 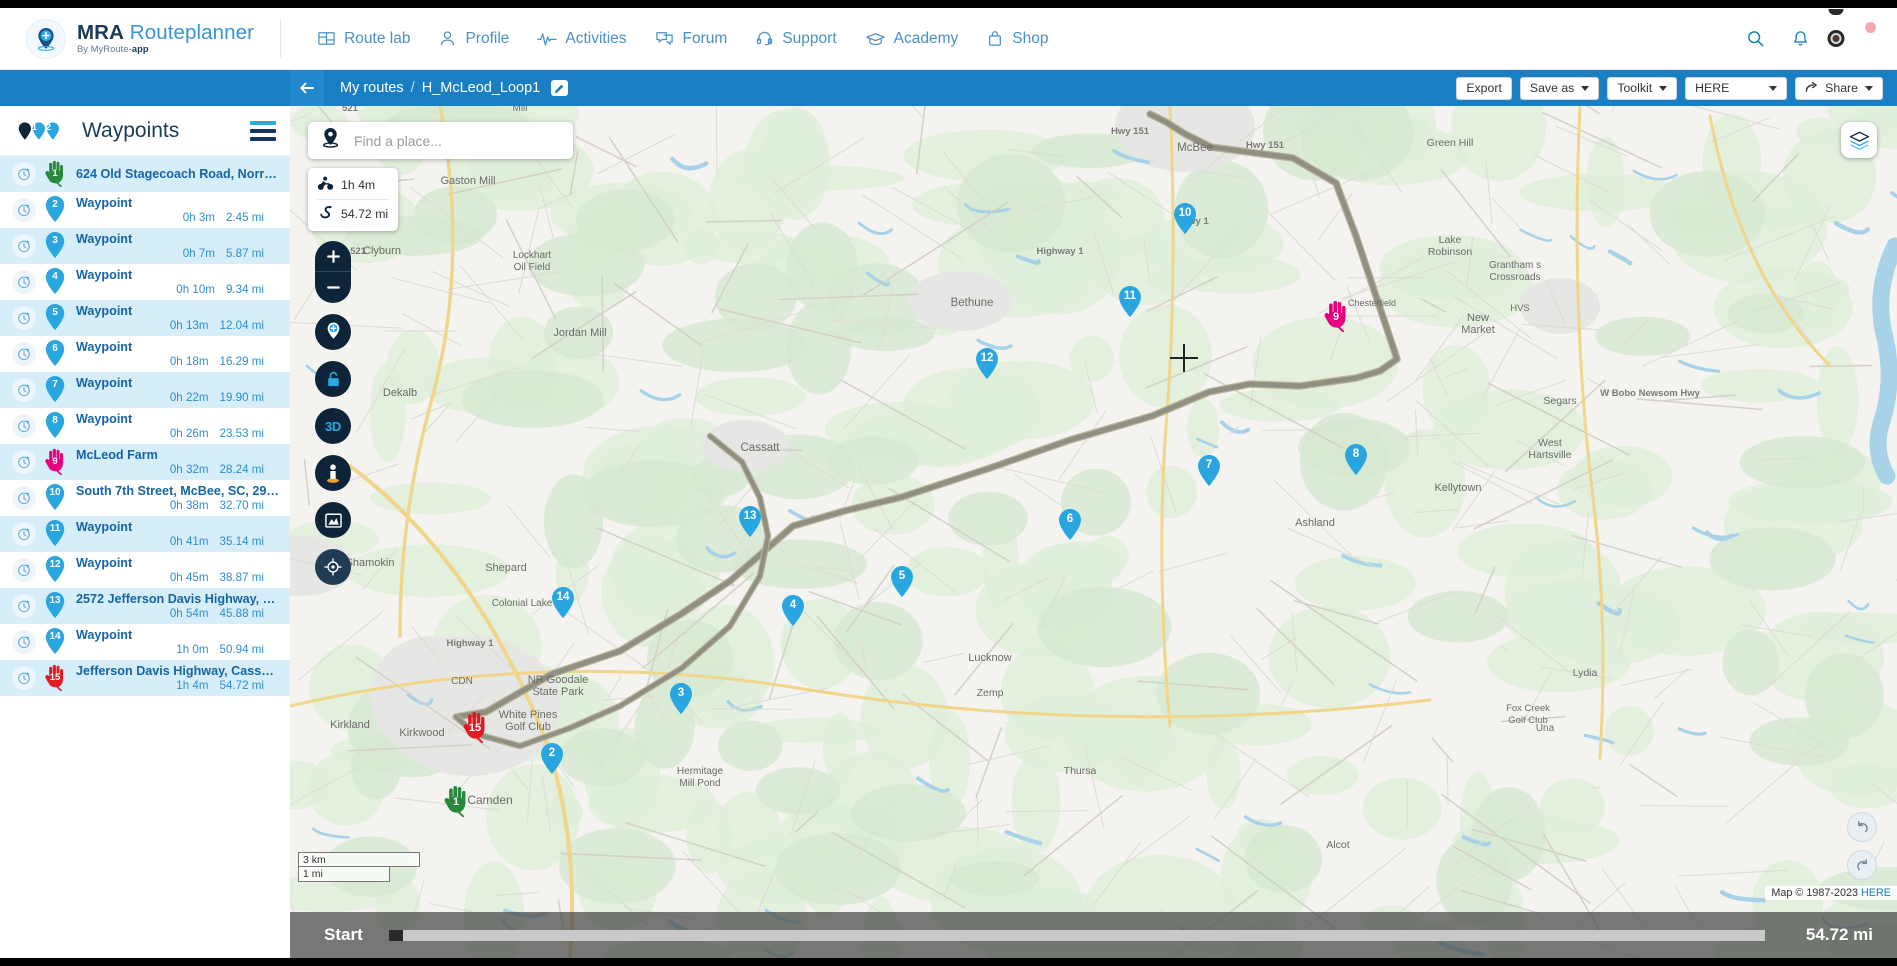 What do you see at coordinates (263, 130) in the screenshot?
I see `hamburger-menu-icon` at bounding box center [263, 130].